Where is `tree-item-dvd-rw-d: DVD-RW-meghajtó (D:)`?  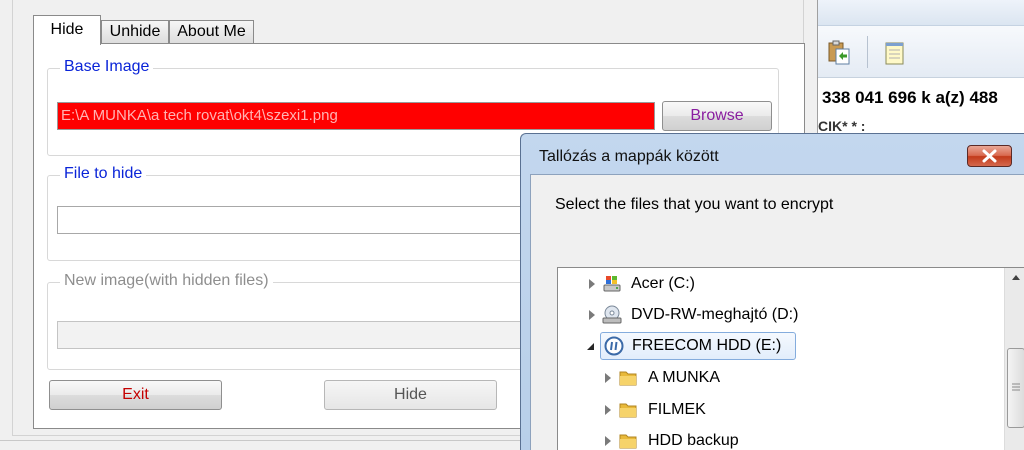
tree-item-dvd-rw-d: DVD-RW-meghajtó (D:) is located at coordinates (788, 315).